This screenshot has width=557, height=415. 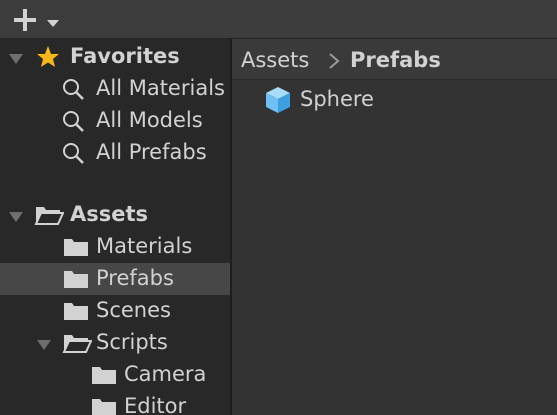 What do you see at coordinates (48, 59) in the screenshot?
I see `star-icon` at bounding box center [48, 59].